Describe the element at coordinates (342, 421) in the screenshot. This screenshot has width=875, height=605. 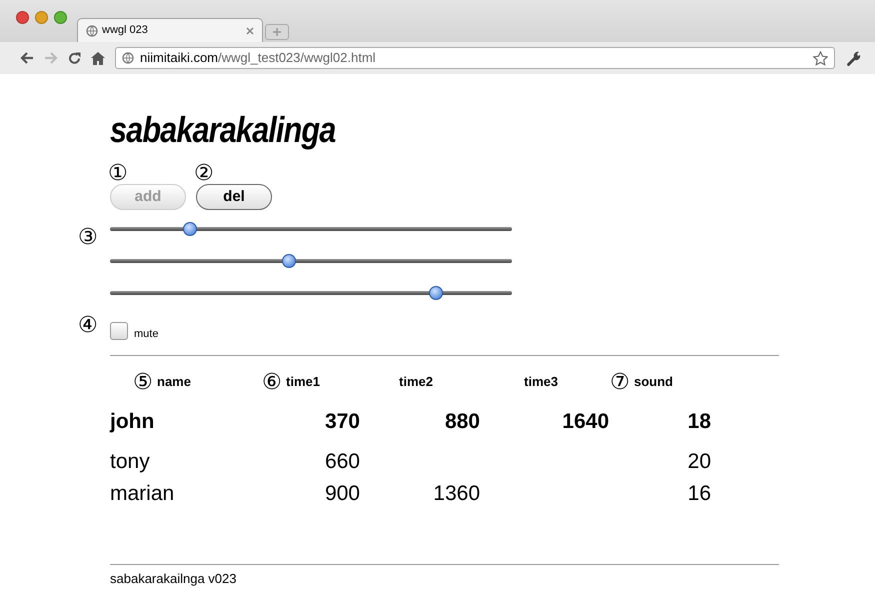
I see `table-cell-text: 370` at that location.